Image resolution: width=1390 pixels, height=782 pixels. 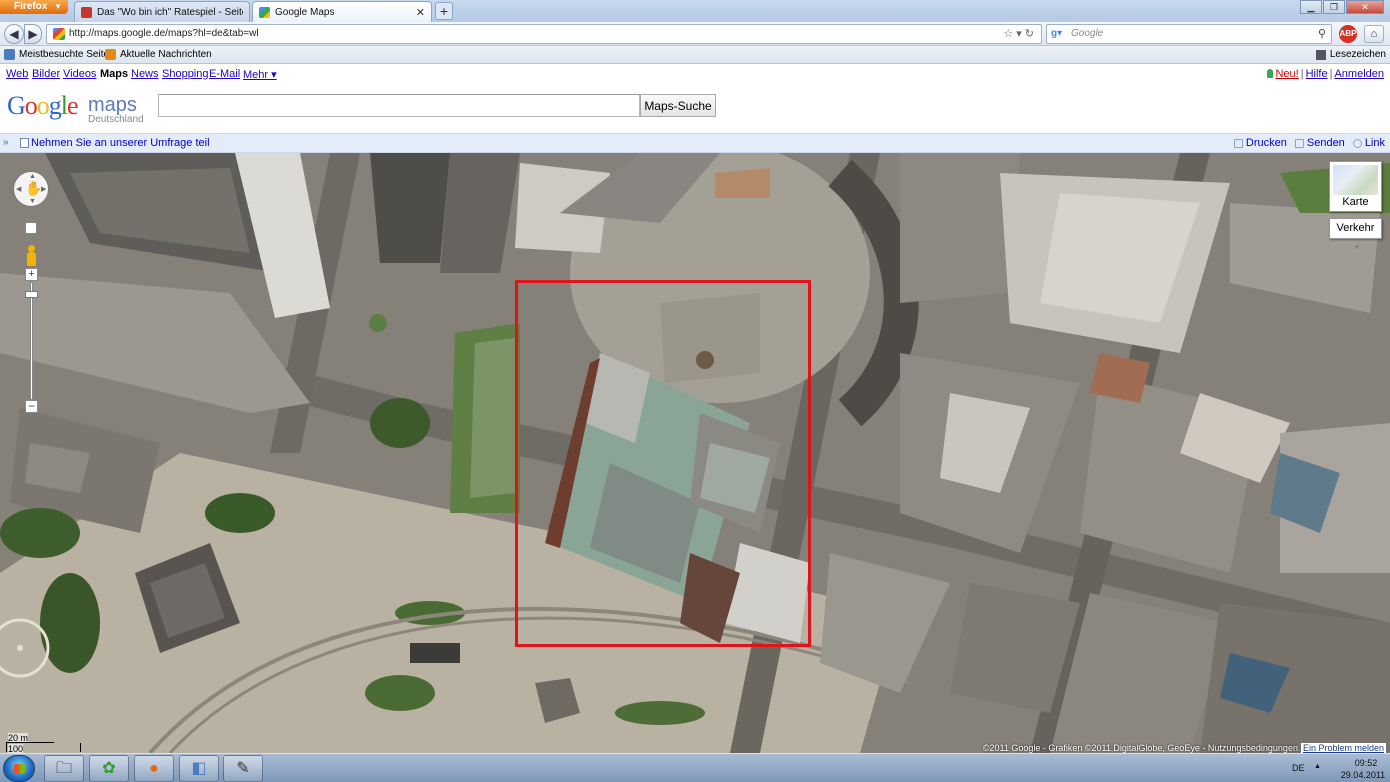 I want to click on survey-icon, so click(x=24, y=143).